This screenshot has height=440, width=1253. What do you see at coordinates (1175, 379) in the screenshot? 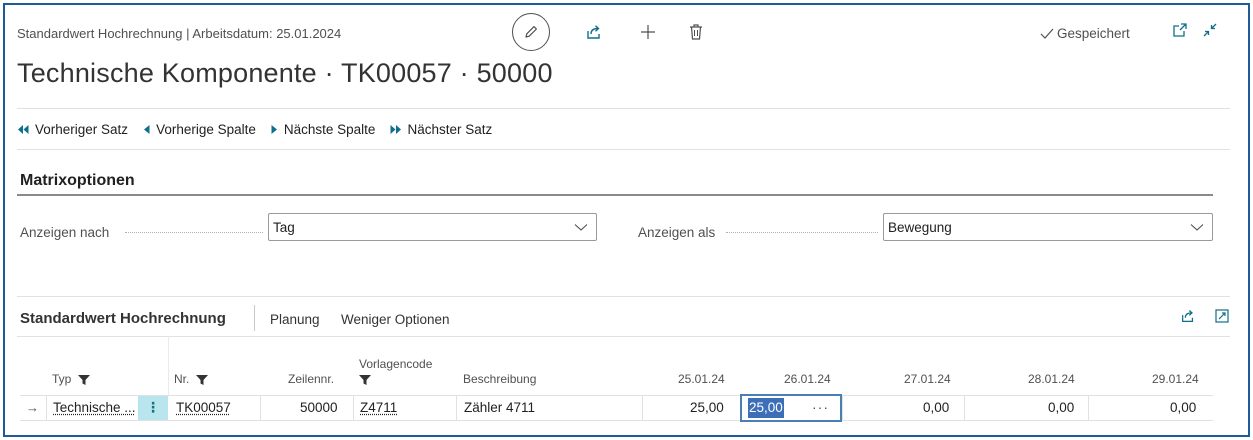
I see `column-header-date-5: 29.01.24` at bounding box center [1175, 379].